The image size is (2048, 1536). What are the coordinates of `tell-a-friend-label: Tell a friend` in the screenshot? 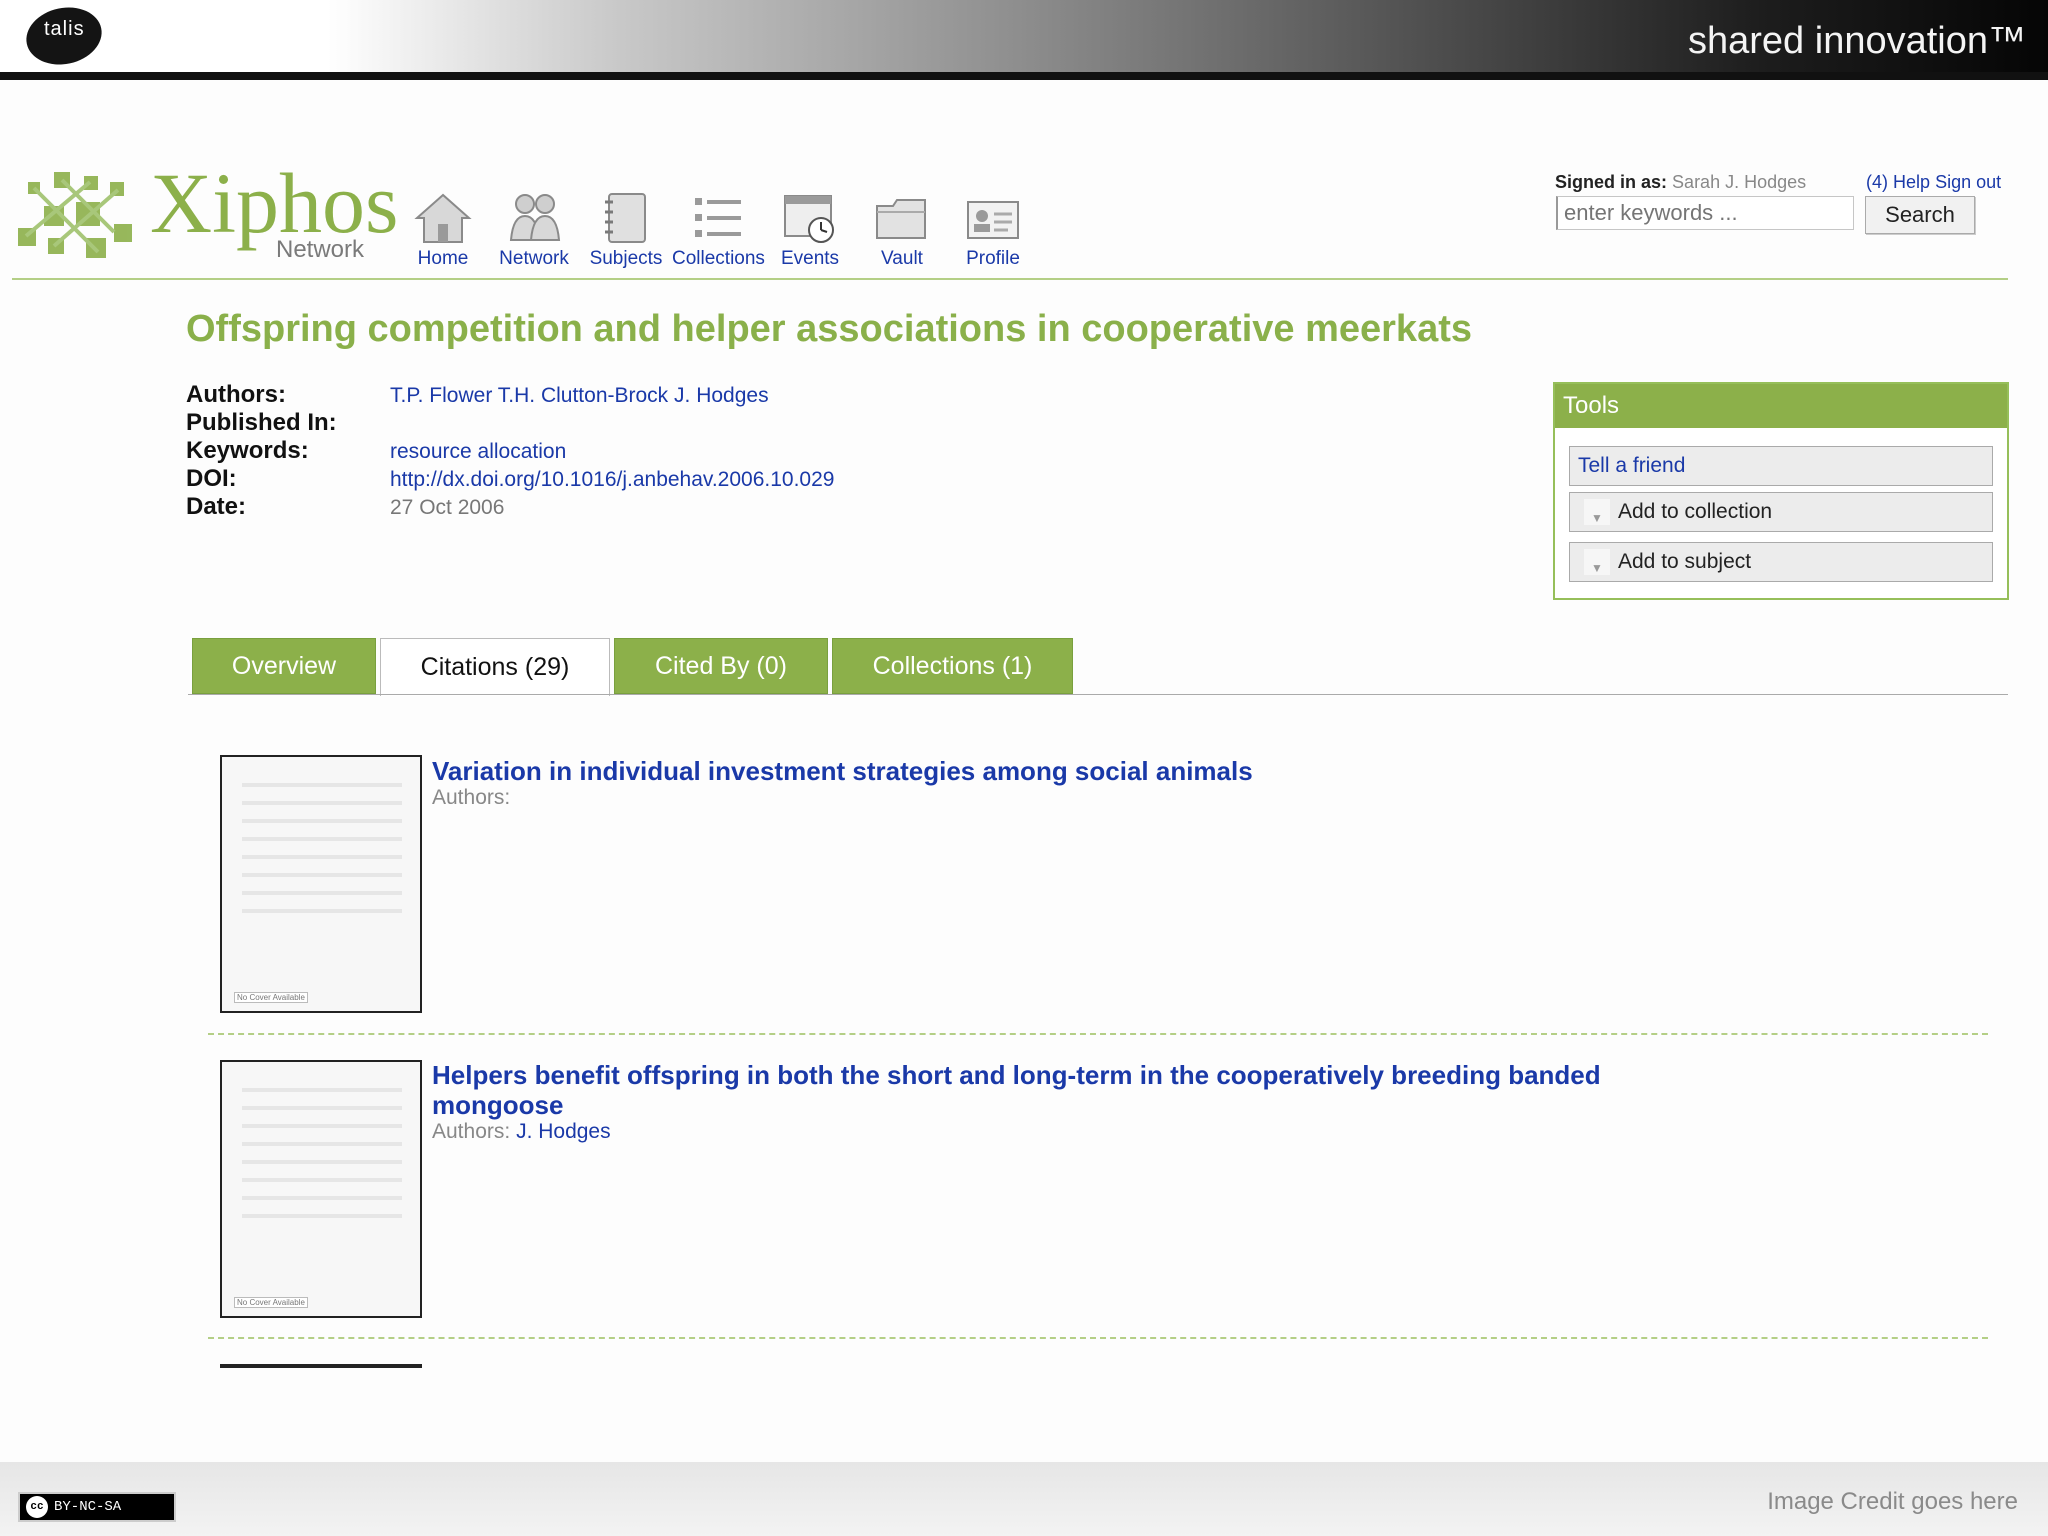 It's located at (1632, 465).